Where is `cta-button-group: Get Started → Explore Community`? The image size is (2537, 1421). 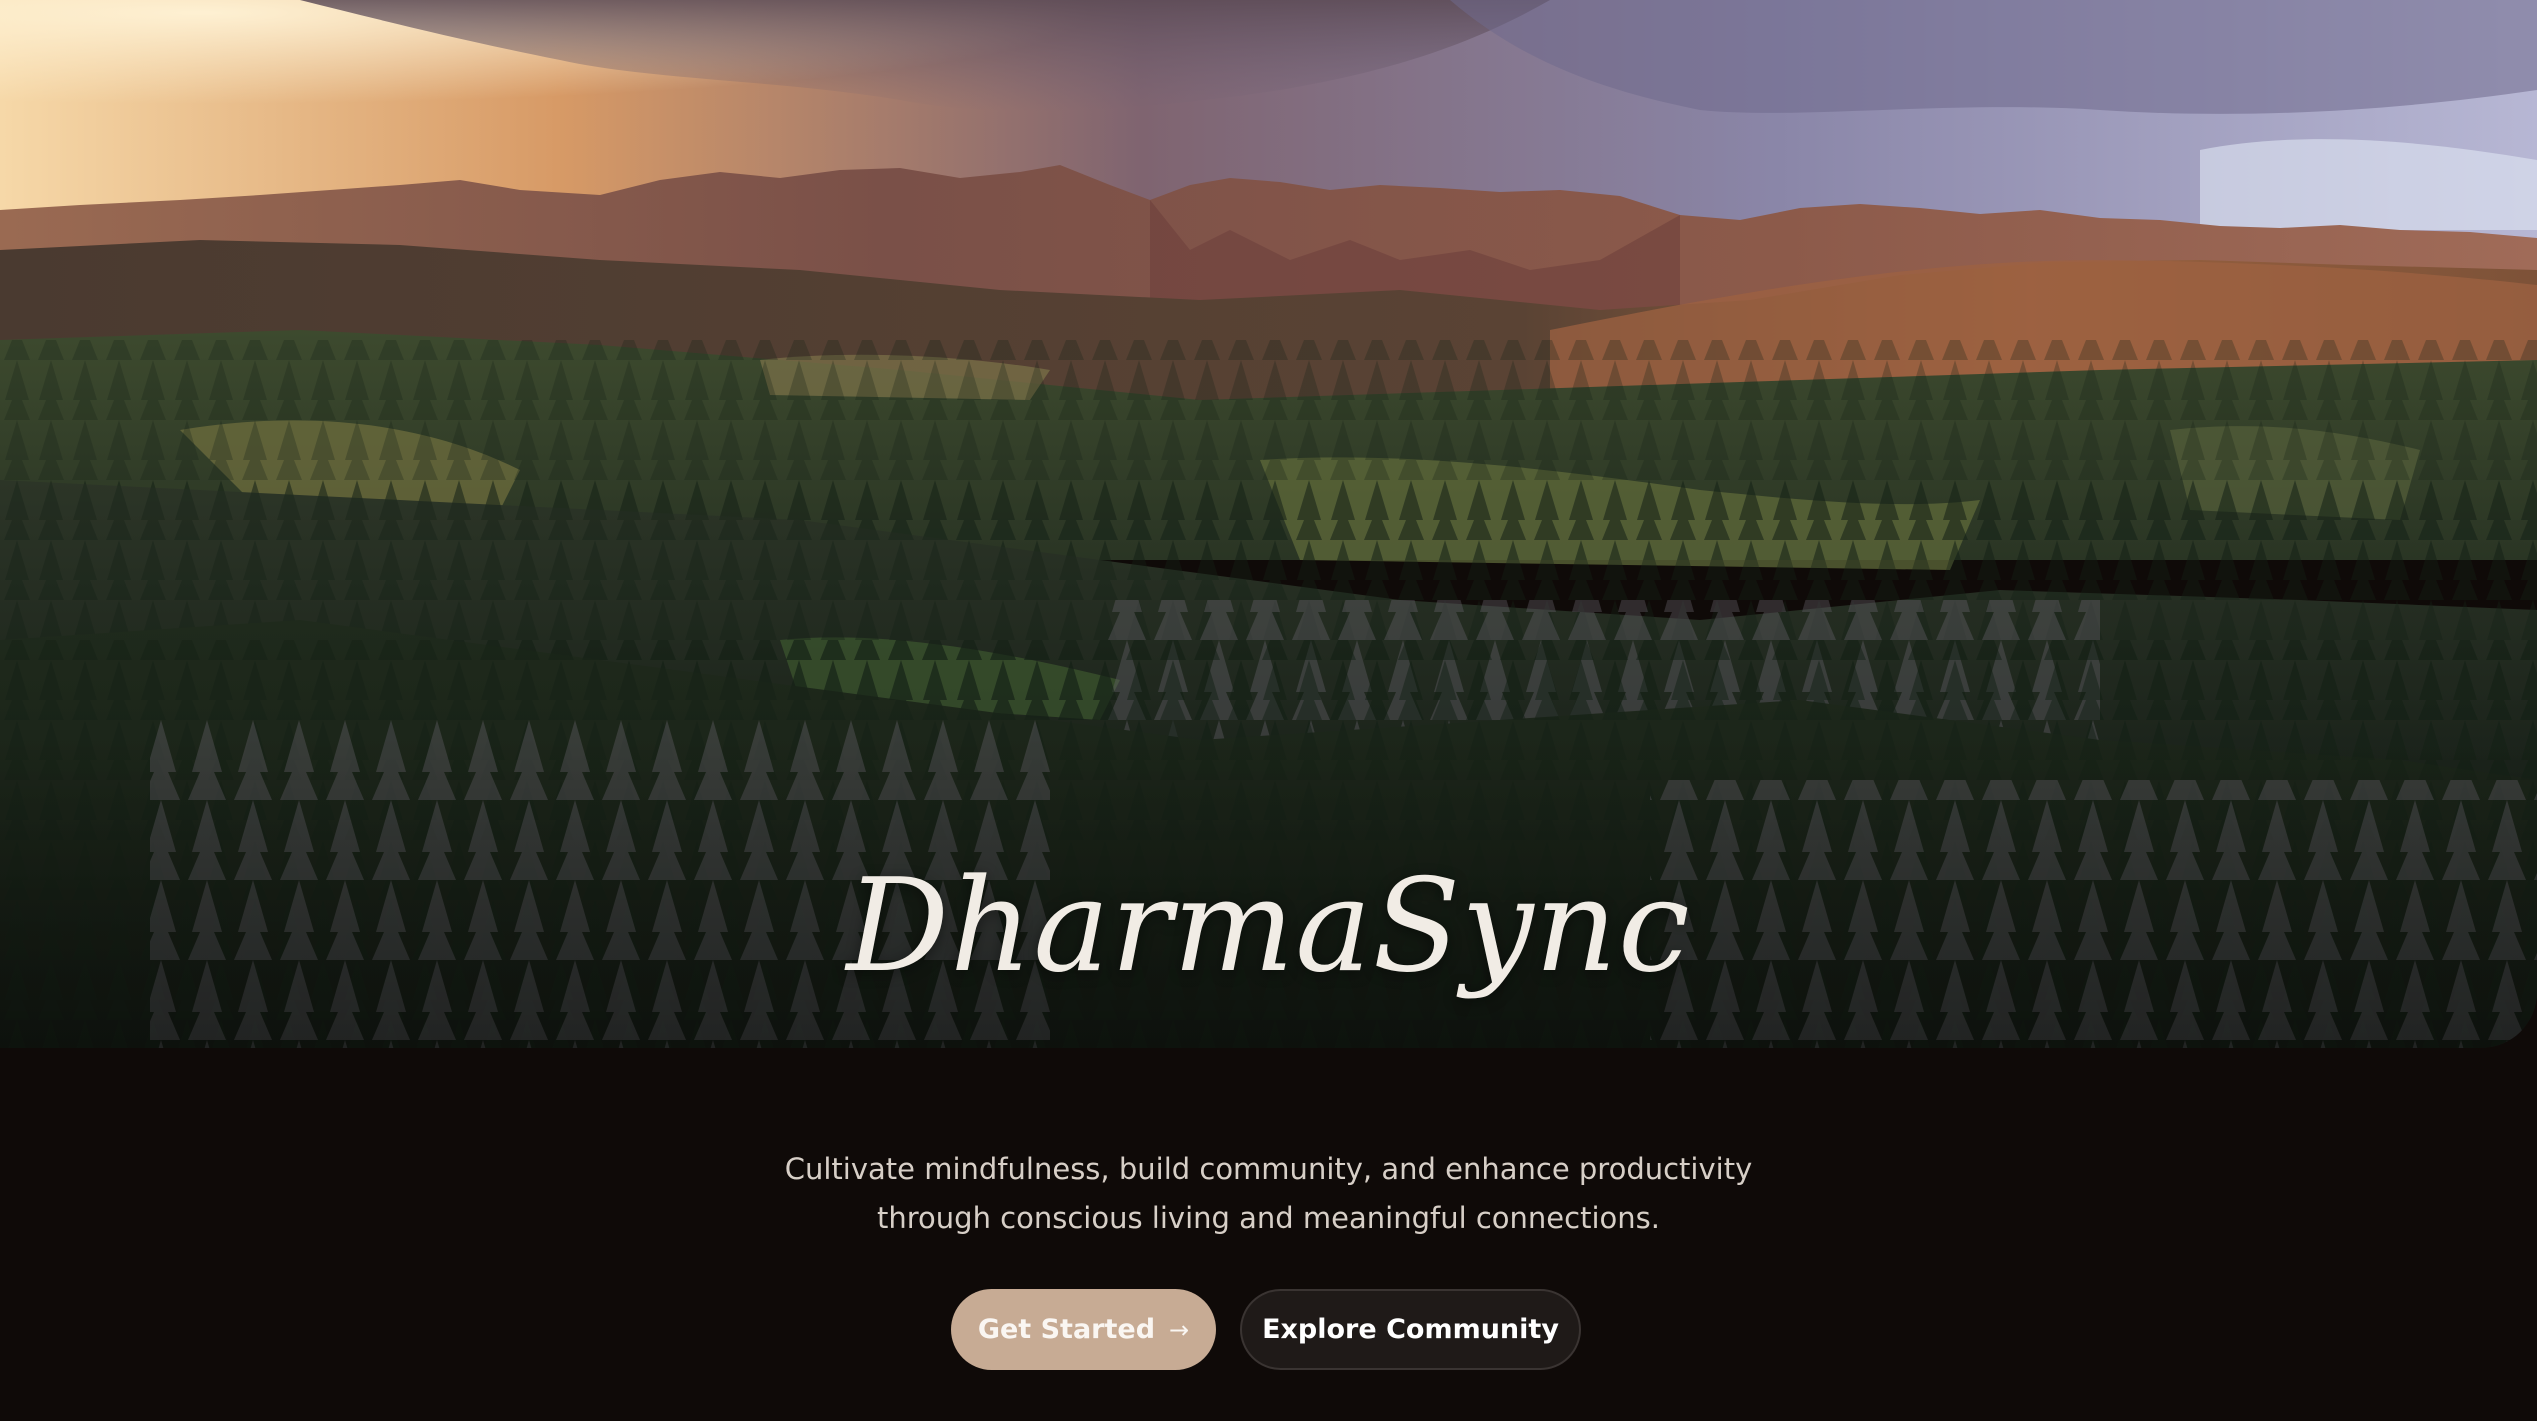 cta-button-group: Get Started → Explore Community is located at coordinates (1268, 1329).